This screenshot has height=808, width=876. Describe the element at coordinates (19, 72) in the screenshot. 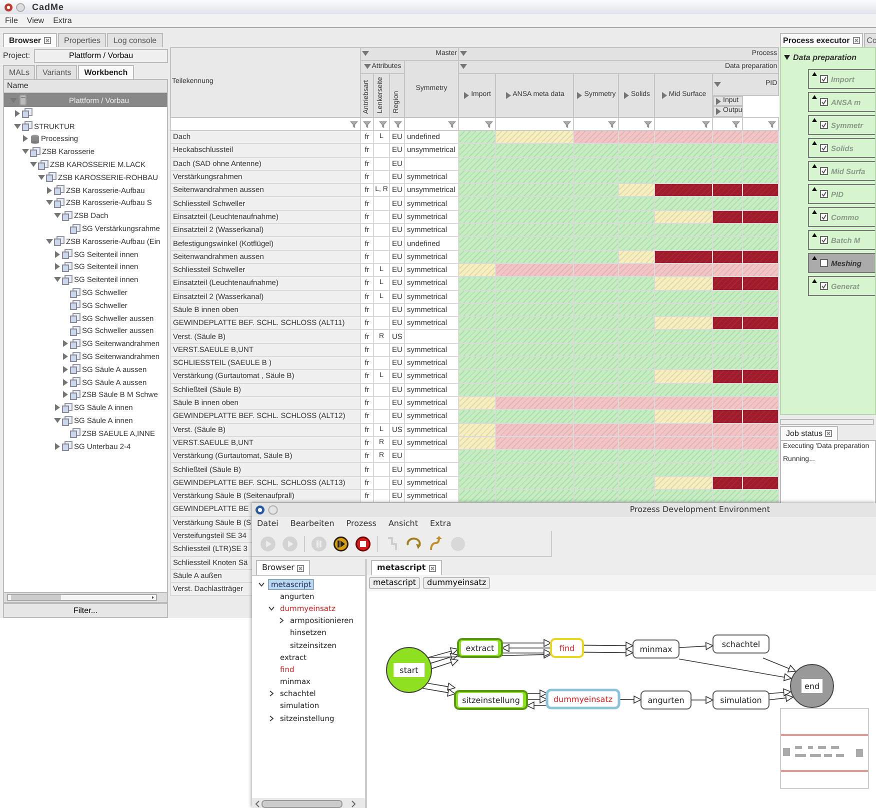

I see `tab: MALs` at that location.